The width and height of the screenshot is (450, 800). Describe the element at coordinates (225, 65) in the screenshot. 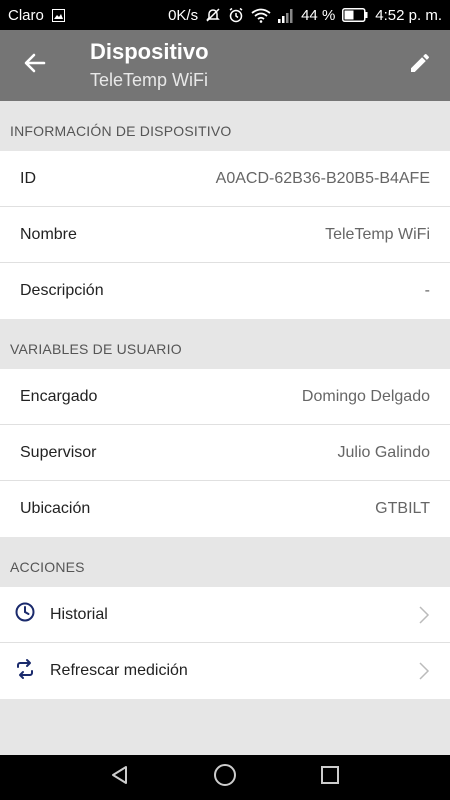

I see `app-bar: Dispositivo TeleTemp WiFi` at that location.